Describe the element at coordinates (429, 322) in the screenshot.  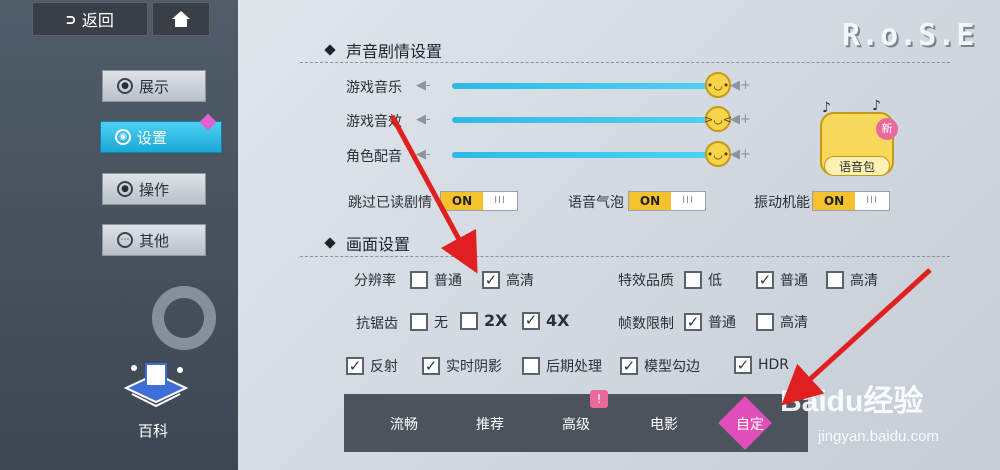
I see `checkbox-antialias-none: 无` at that location.